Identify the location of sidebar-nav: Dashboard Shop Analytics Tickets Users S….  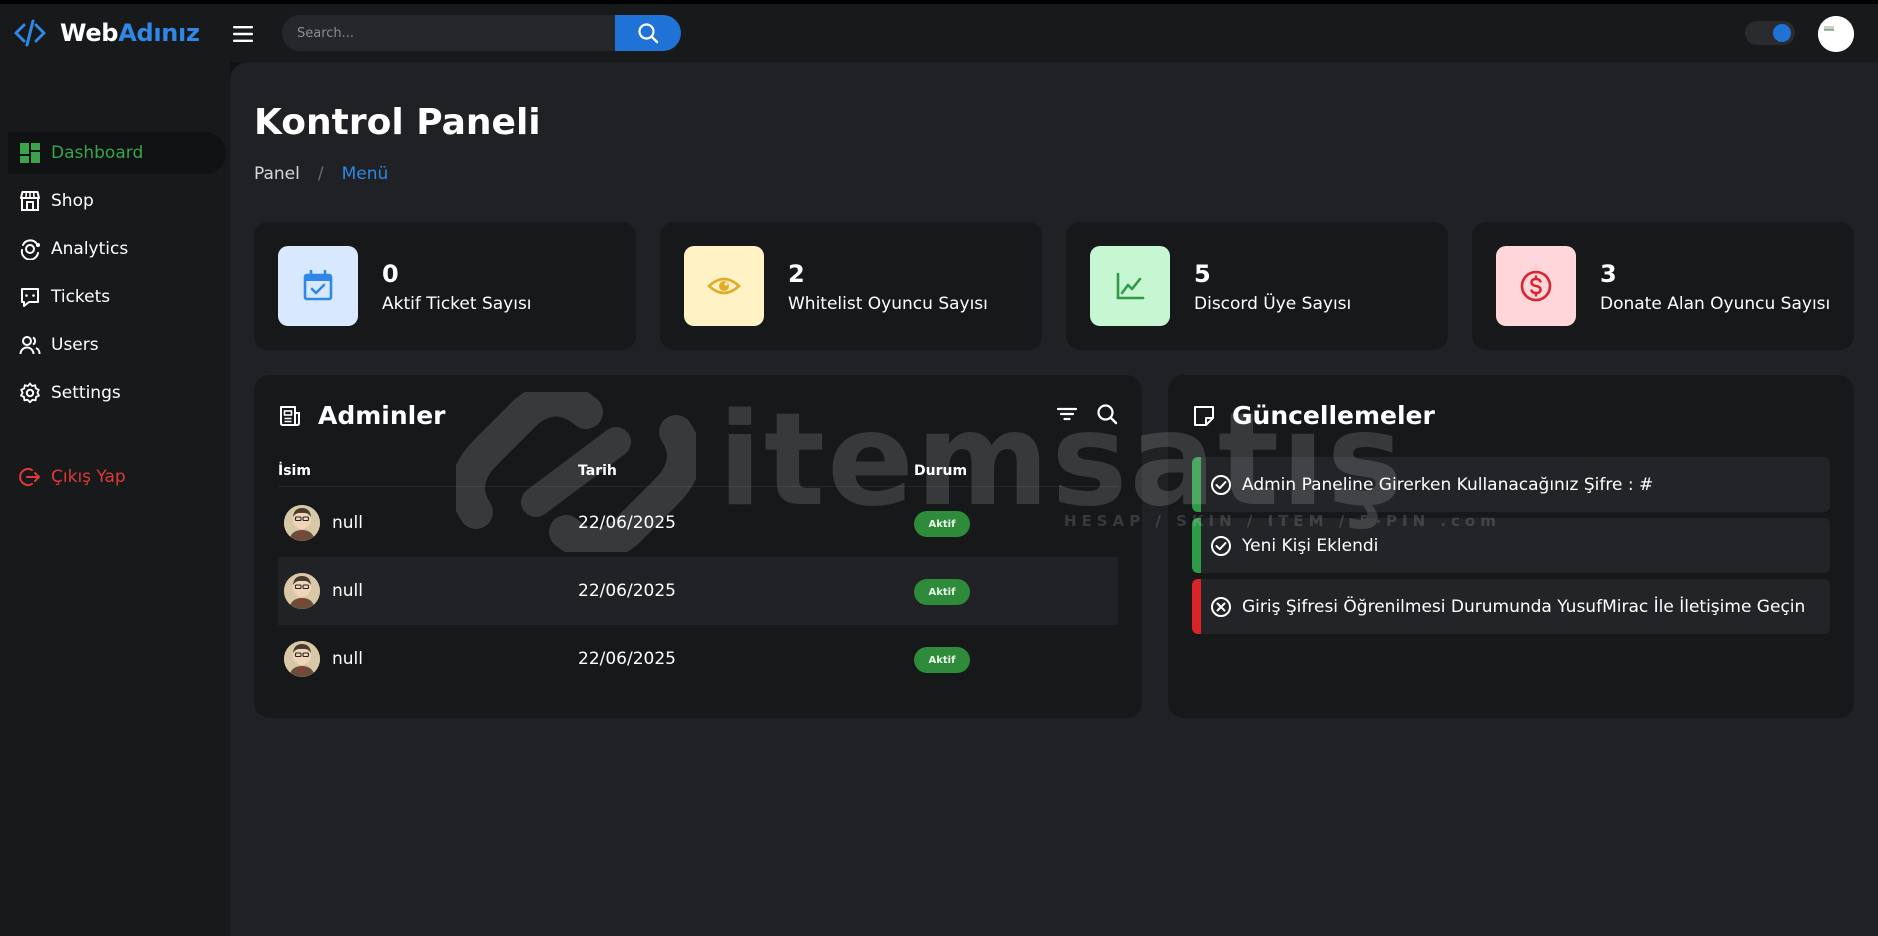
(115, 318).